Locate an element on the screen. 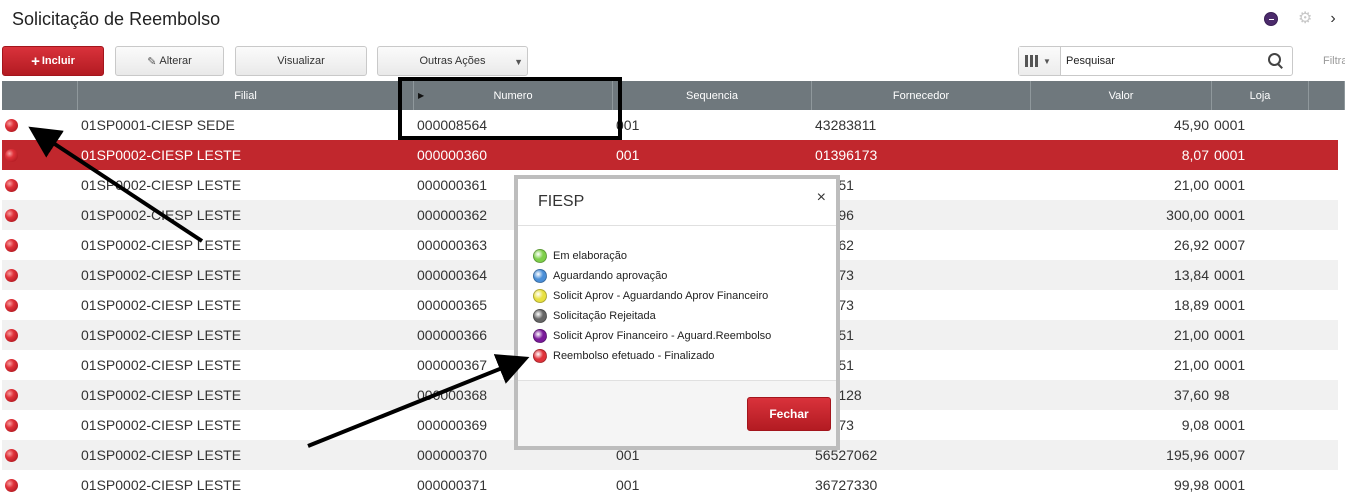 This screenshot has width=1345, height=492. arrow-to-status-icon is located at coordinates (116, 184).